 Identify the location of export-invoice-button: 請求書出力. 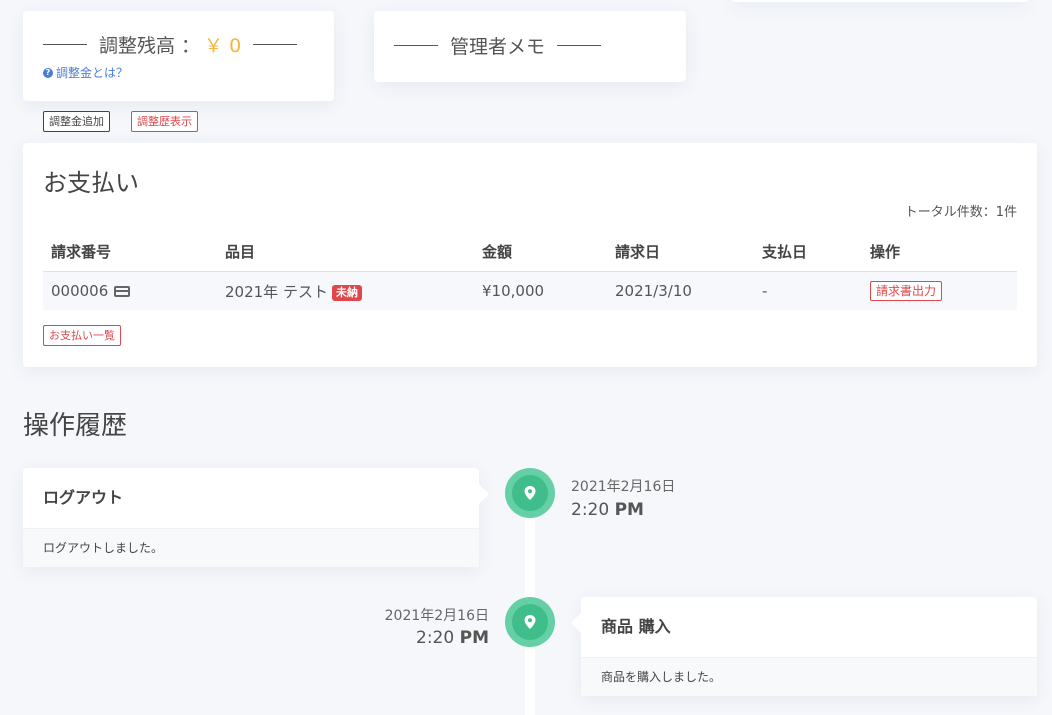
(906, 291).